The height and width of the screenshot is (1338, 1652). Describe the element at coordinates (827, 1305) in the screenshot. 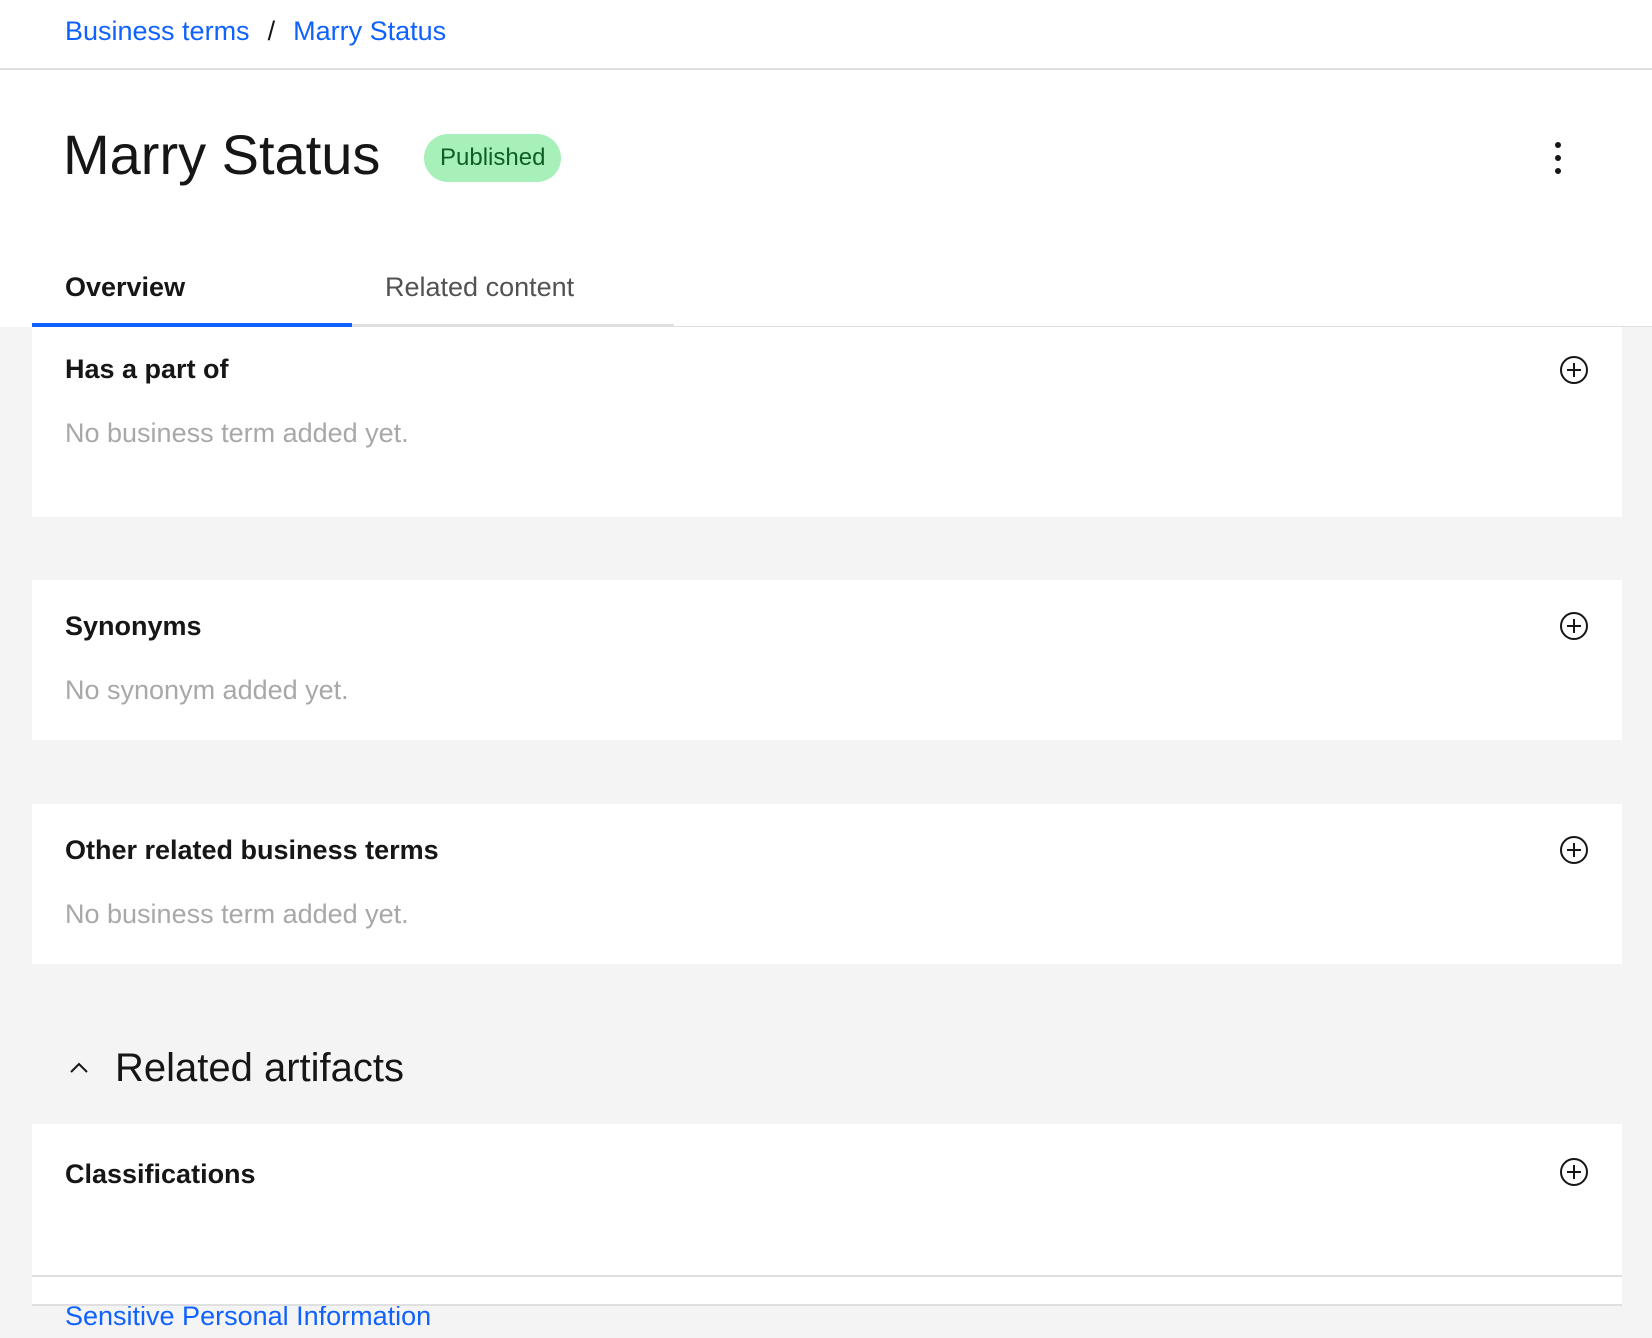

I see `card-bottom-border` at that location.